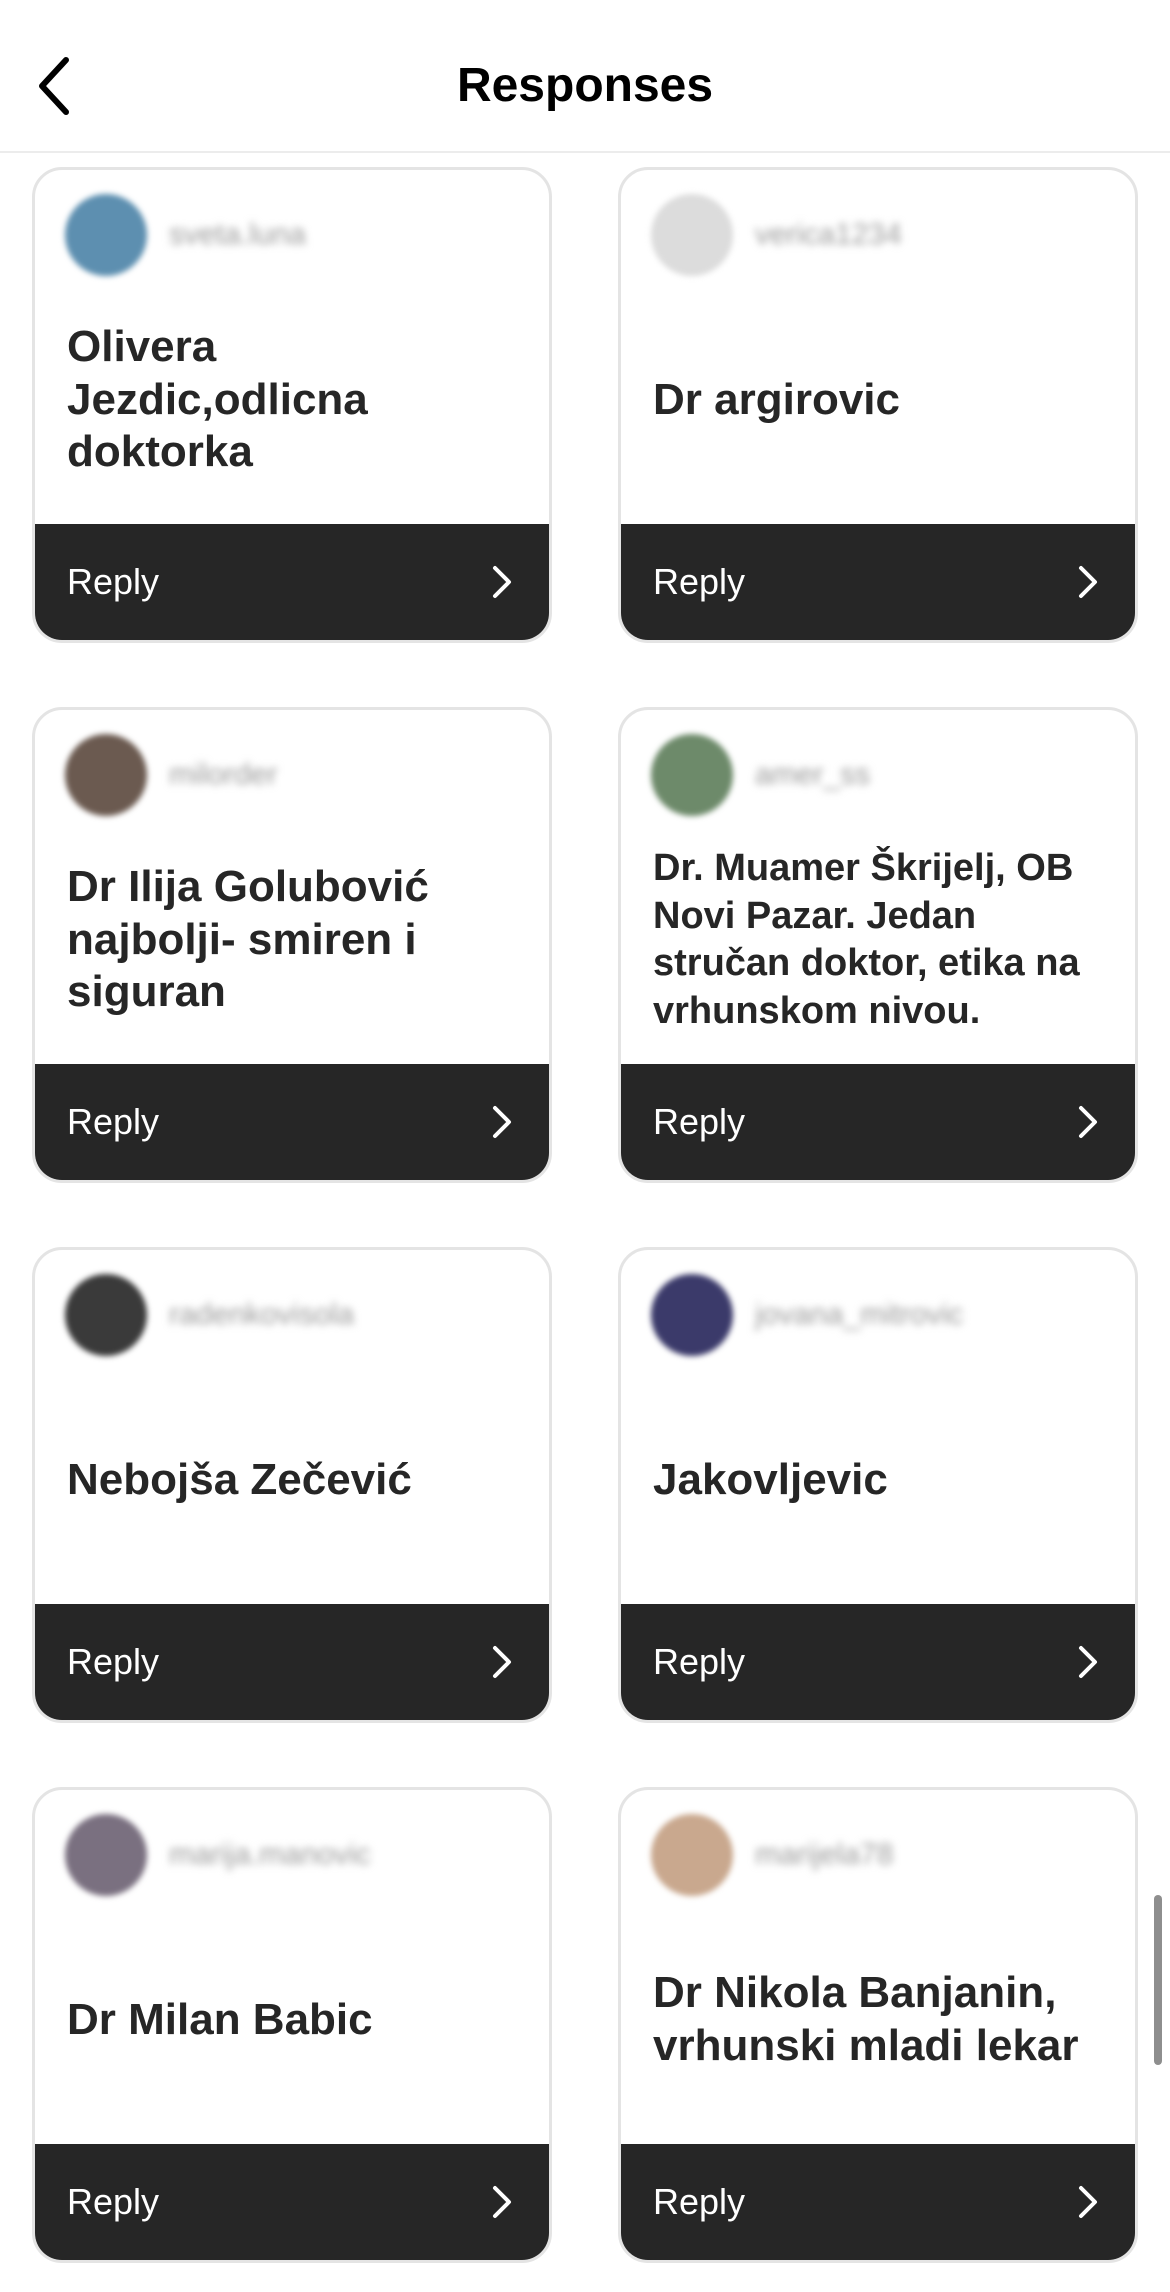 This screenshot has height=2292, width=1170. I want to click on response-author: jovana_mitrovic, so click(807, 1315).